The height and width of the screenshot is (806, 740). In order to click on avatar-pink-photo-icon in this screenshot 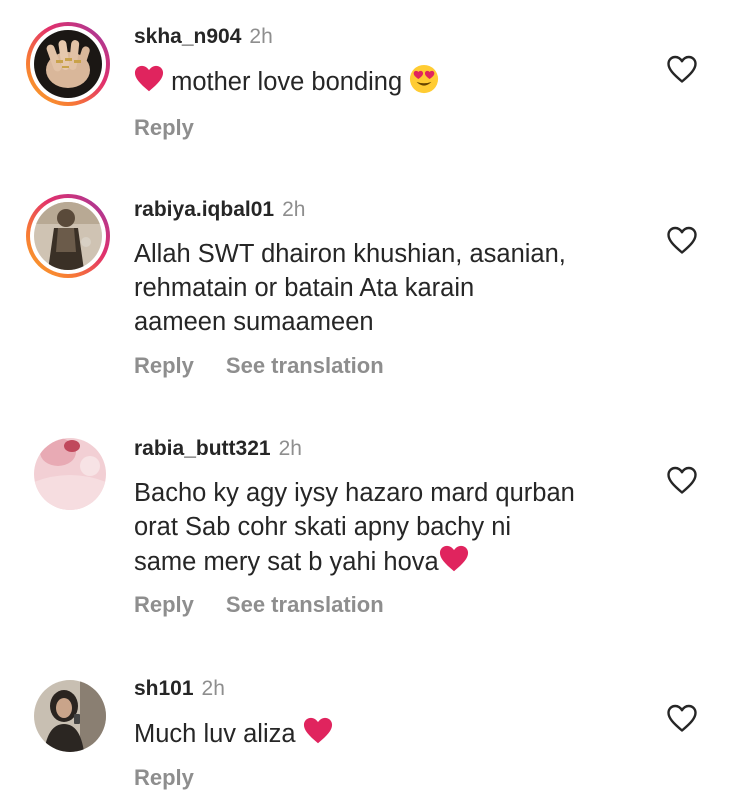, I will do `click(70, 474)`.